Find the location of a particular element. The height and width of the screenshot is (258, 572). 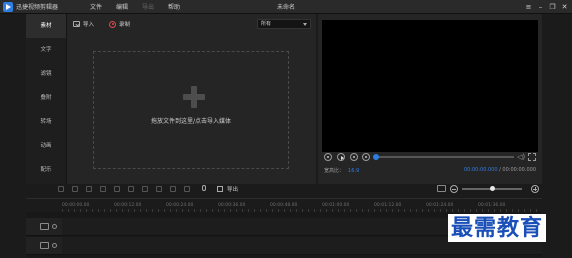

mic-icon is located at coordinates (204, 188).